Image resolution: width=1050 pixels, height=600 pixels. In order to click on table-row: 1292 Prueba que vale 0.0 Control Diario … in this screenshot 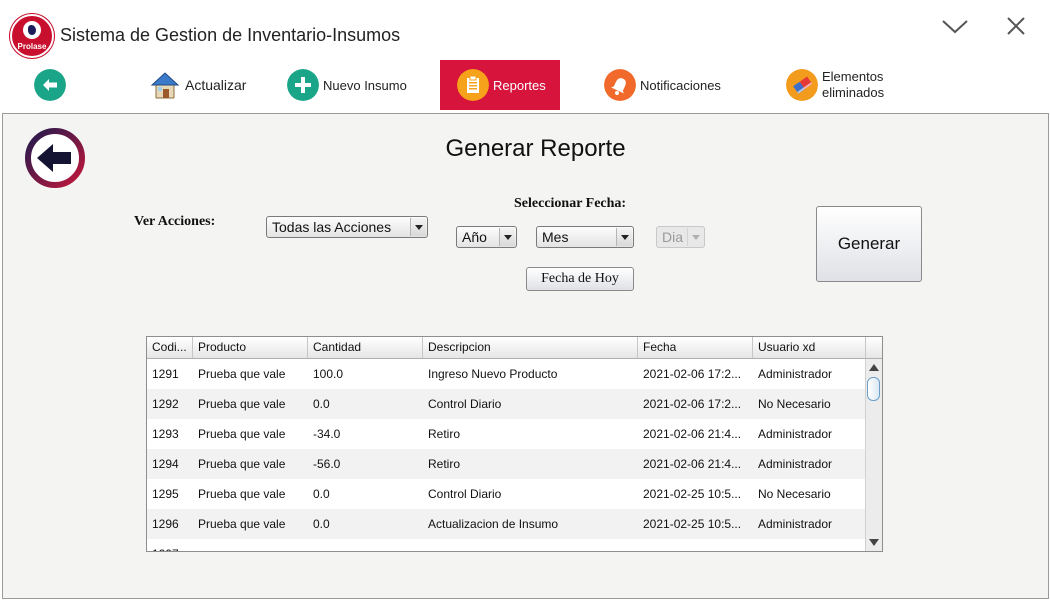, I will do `click(506, 404)`.